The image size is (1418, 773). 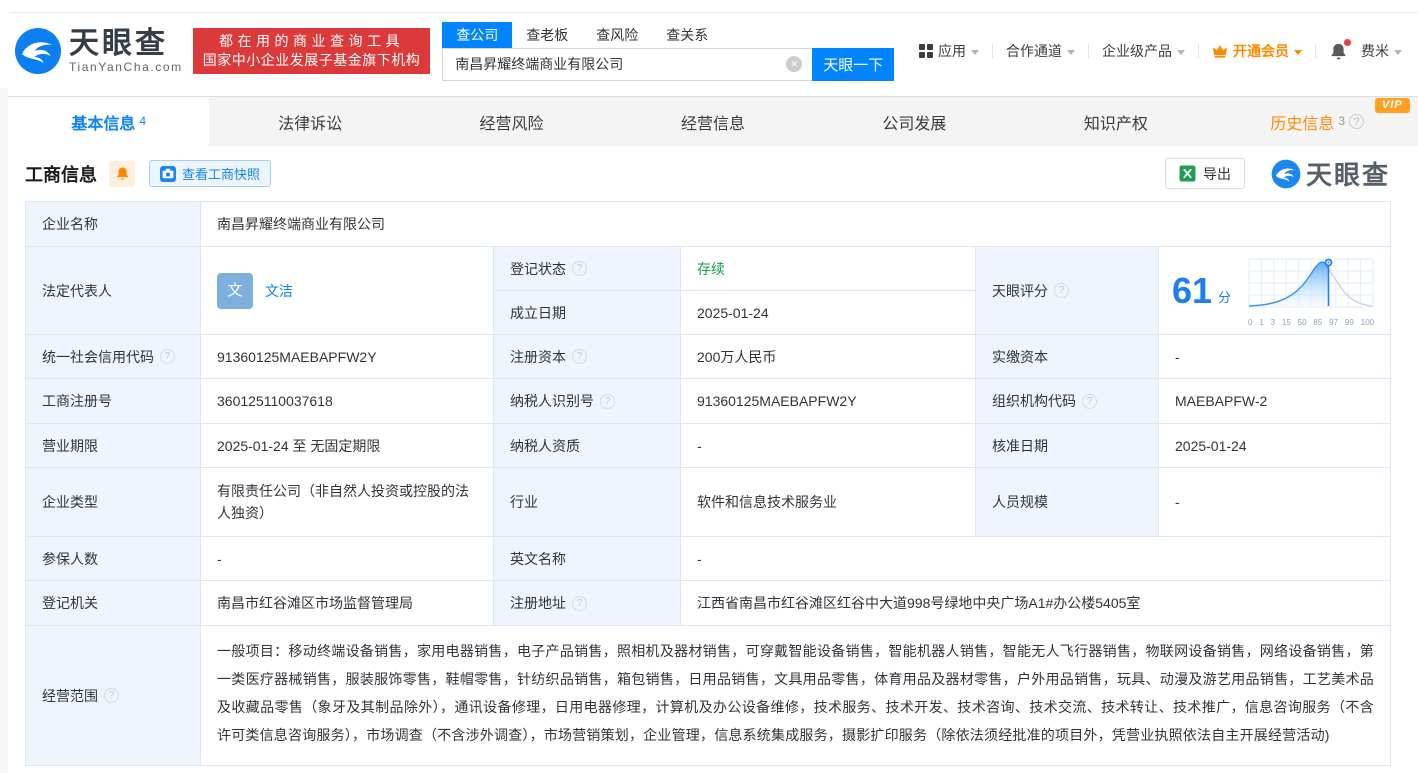 What do you see at coordinates (1067, 502) in the screenshot?
I see `staff-size-label: 人员规模` at bounding box center [1067, 502].